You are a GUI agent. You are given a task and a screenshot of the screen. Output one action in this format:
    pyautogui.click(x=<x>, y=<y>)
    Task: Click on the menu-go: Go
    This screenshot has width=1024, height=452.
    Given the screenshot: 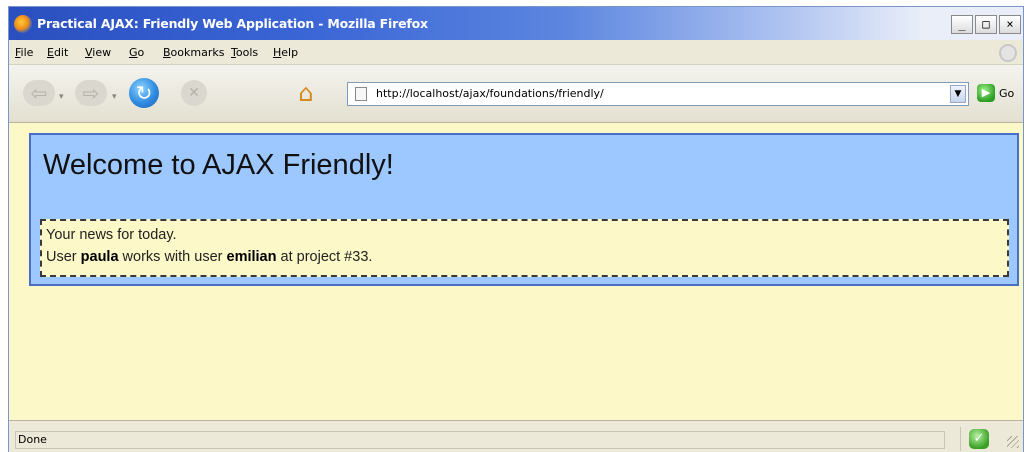 What is the action you would take?
    pyautogui.click(x=136, y=52)
    